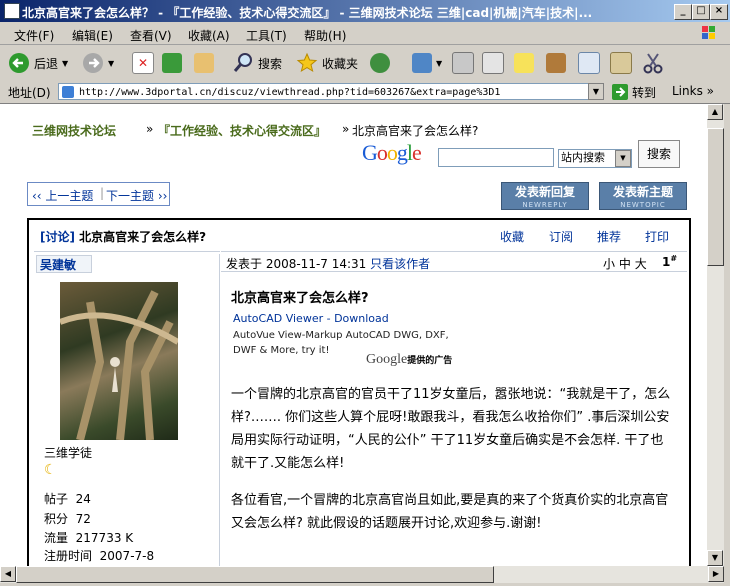 This screenshot has height=586, width=730. I want to click on stop-button: ✕, so click(143, 63).